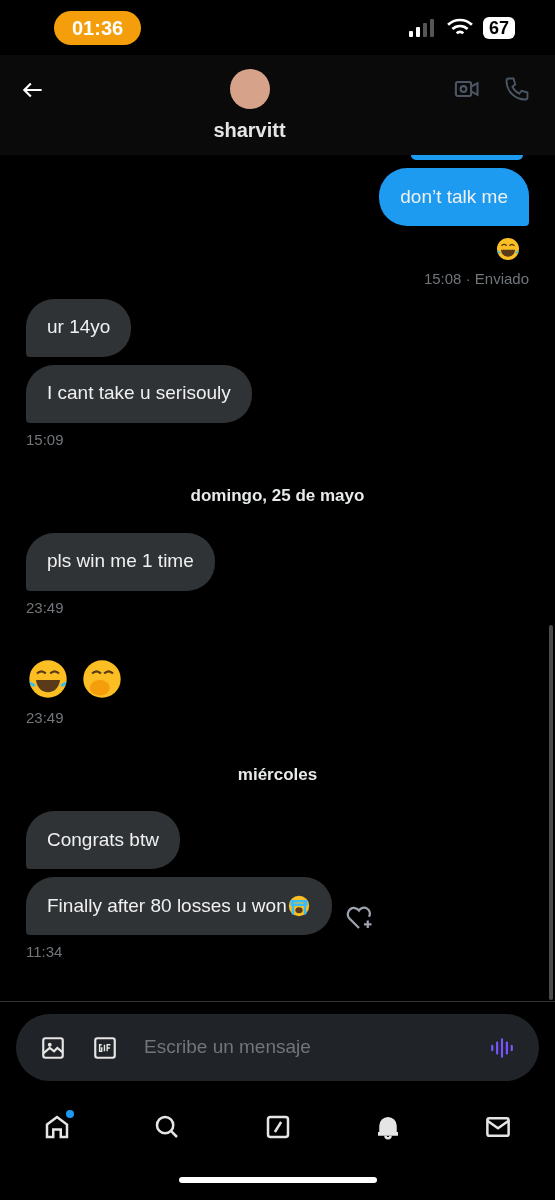 The height and width of the screenshot is (1200, 555). What do you see at coordinates (249, 89) in the screenshot?
I see `avatar` at bounding box center [249, 89].